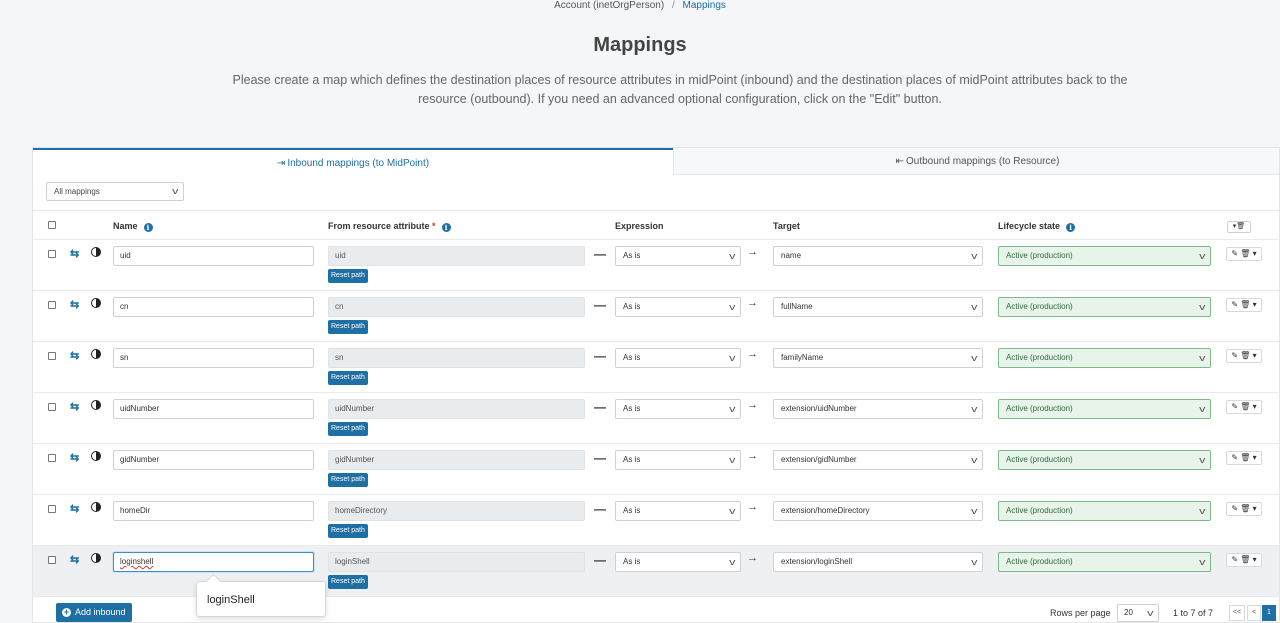 This screenshot has height=623, width=1280. What do you see at coordinates (878, 256) in the screenshot?
I see `target-select: name v` at bounding box center [878, 256].